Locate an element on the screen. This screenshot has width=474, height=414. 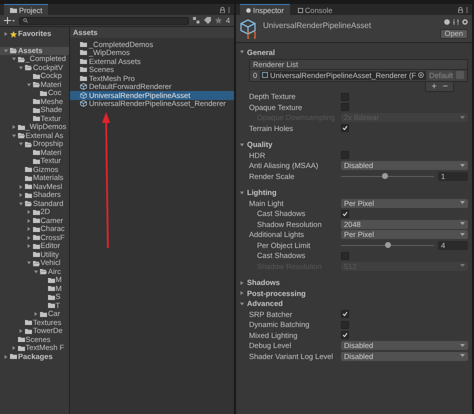
console-icon is located at coordinates (300, 10).